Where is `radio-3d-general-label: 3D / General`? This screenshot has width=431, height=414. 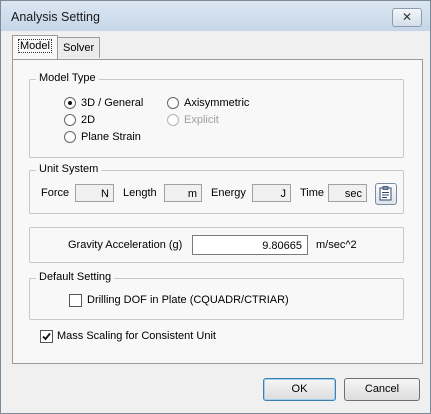
radio-3d-general-label: 3D / General is located at coordinates (112, 103).